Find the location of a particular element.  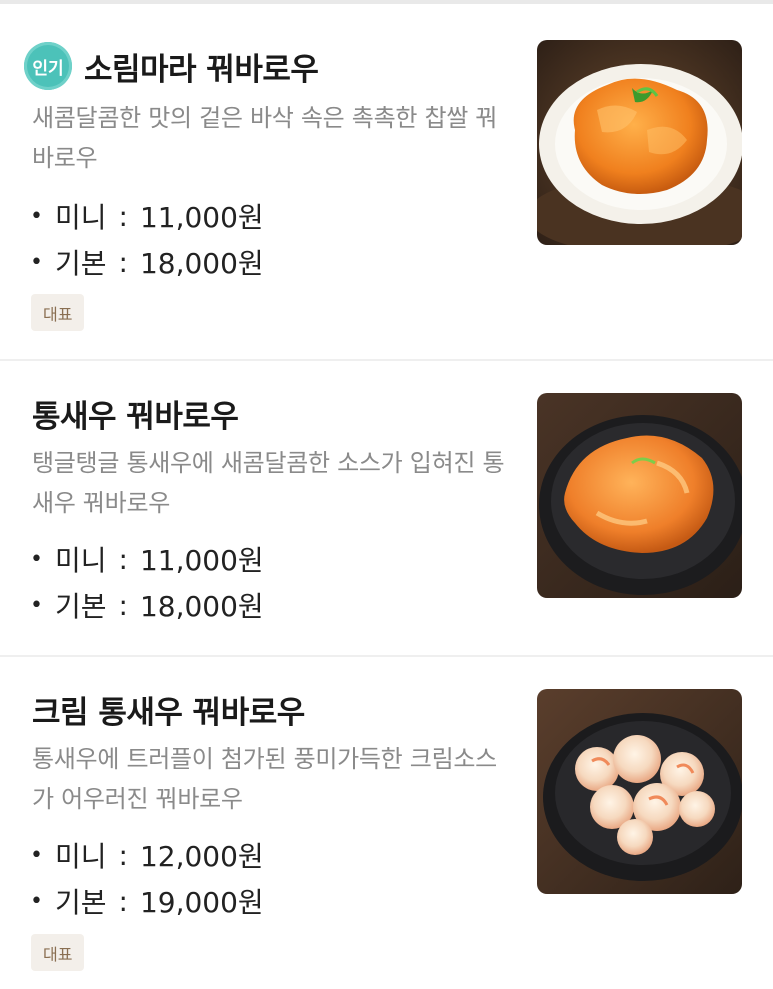

price-value: 12,000원 is located at coordinates (201, 856).